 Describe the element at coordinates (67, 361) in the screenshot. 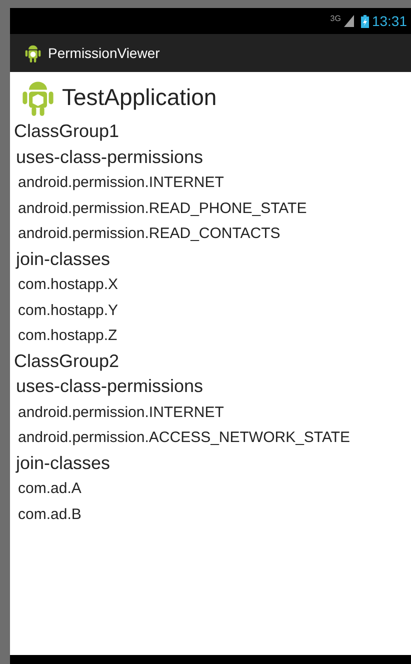

I see `class-group-name: ClassGroup2` at that location.